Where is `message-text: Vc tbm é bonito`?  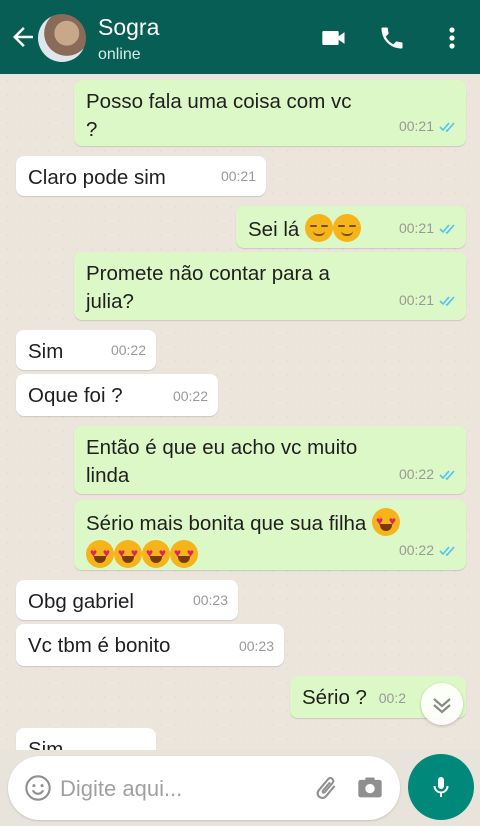 message-text: Vc tbm é bonito is located at coordinates (99, 645).